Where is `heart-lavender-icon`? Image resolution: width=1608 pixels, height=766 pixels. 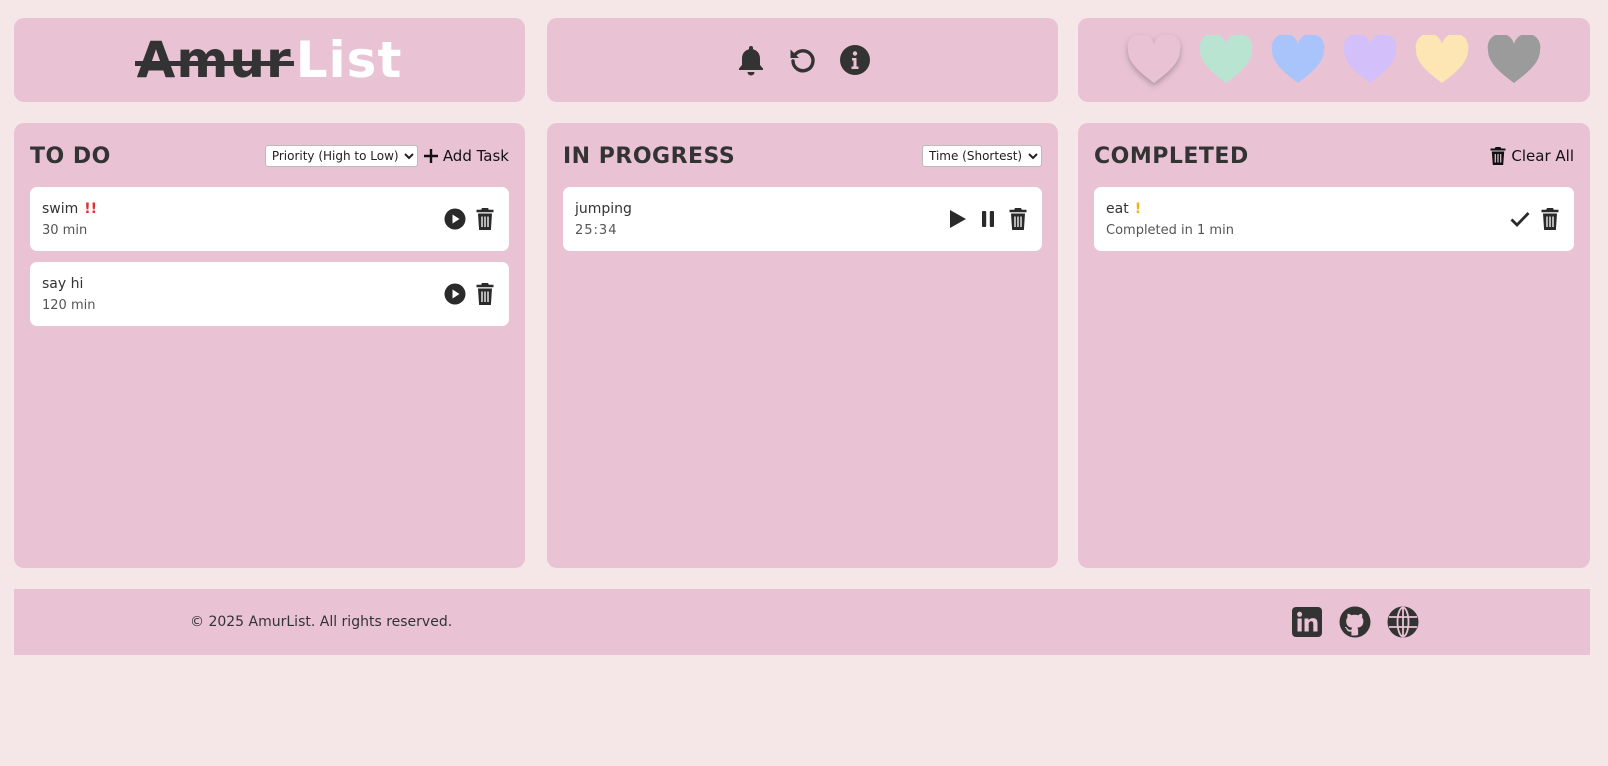 heart-lavender-icon is located at coordinates (1370, 60).